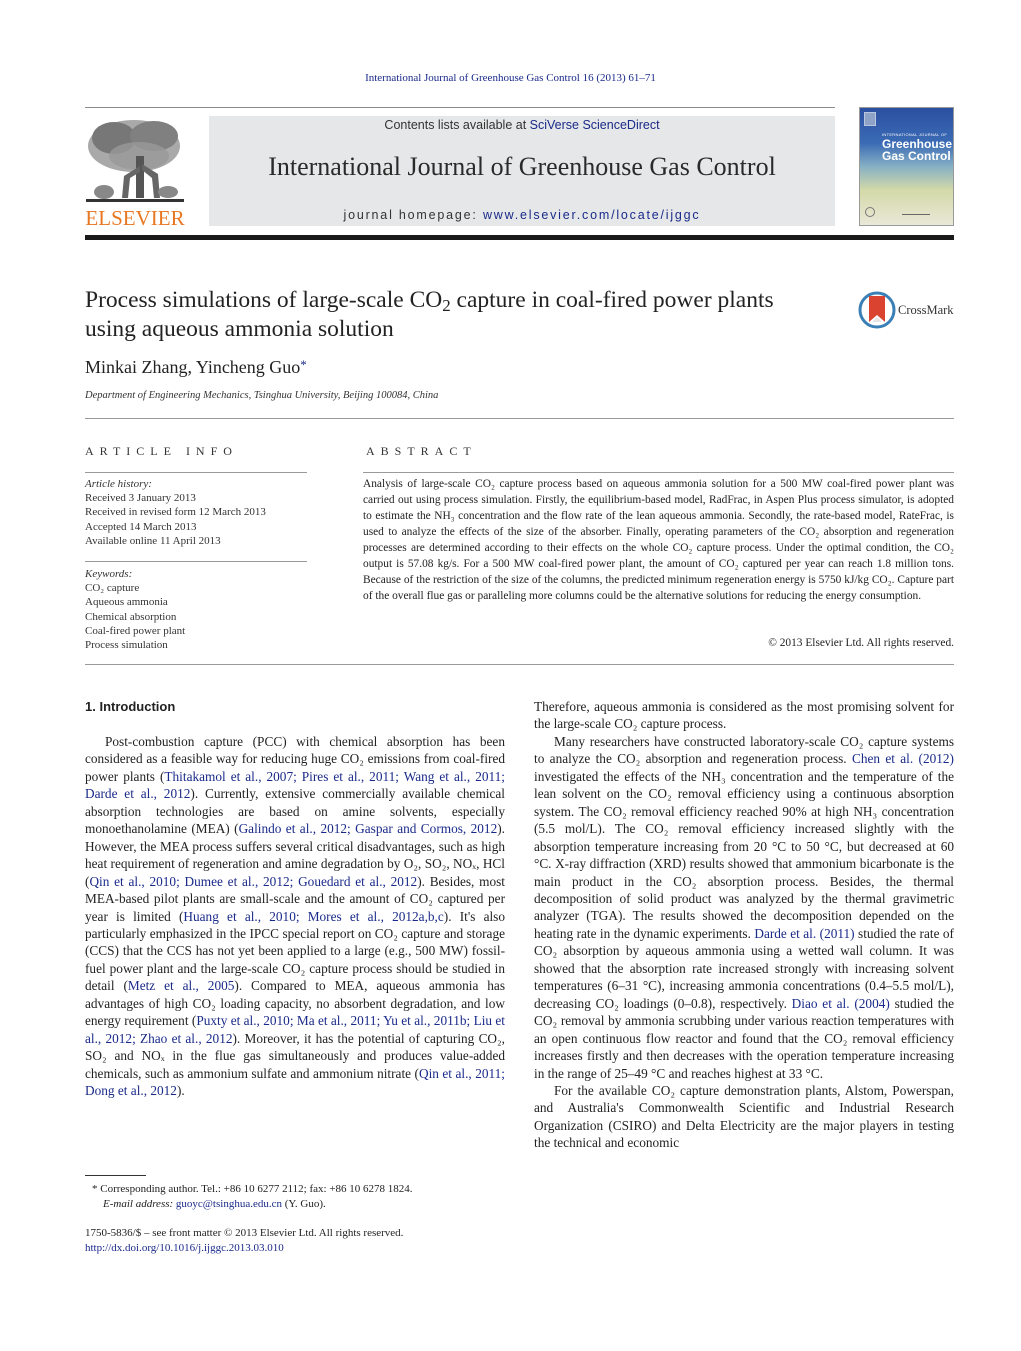  I want to click on keywords-label: Keywords:, so click(109, 574).